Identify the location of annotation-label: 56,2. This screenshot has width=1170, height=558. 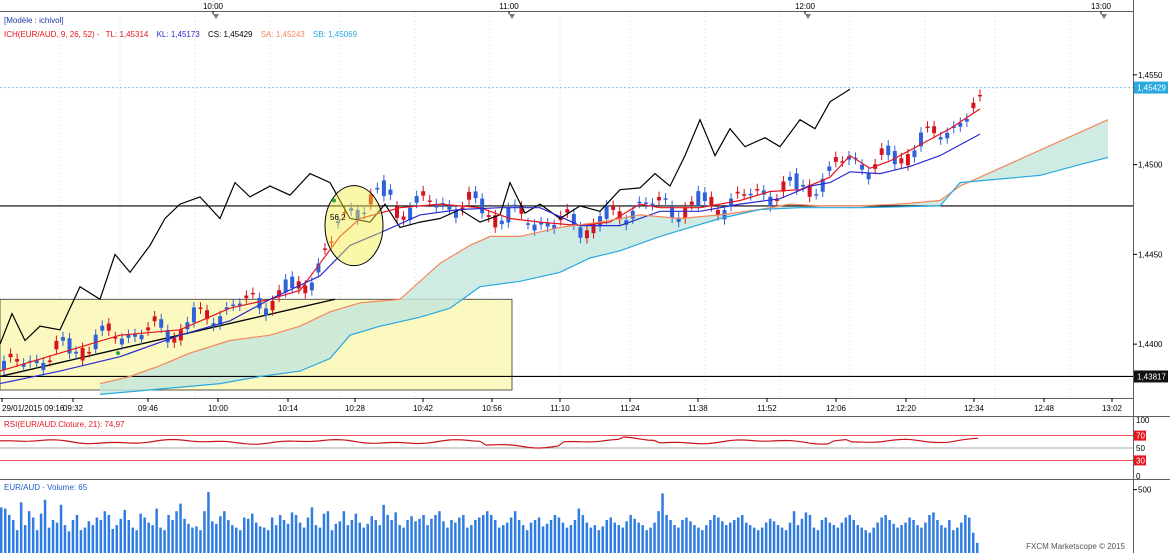
(338, 217).